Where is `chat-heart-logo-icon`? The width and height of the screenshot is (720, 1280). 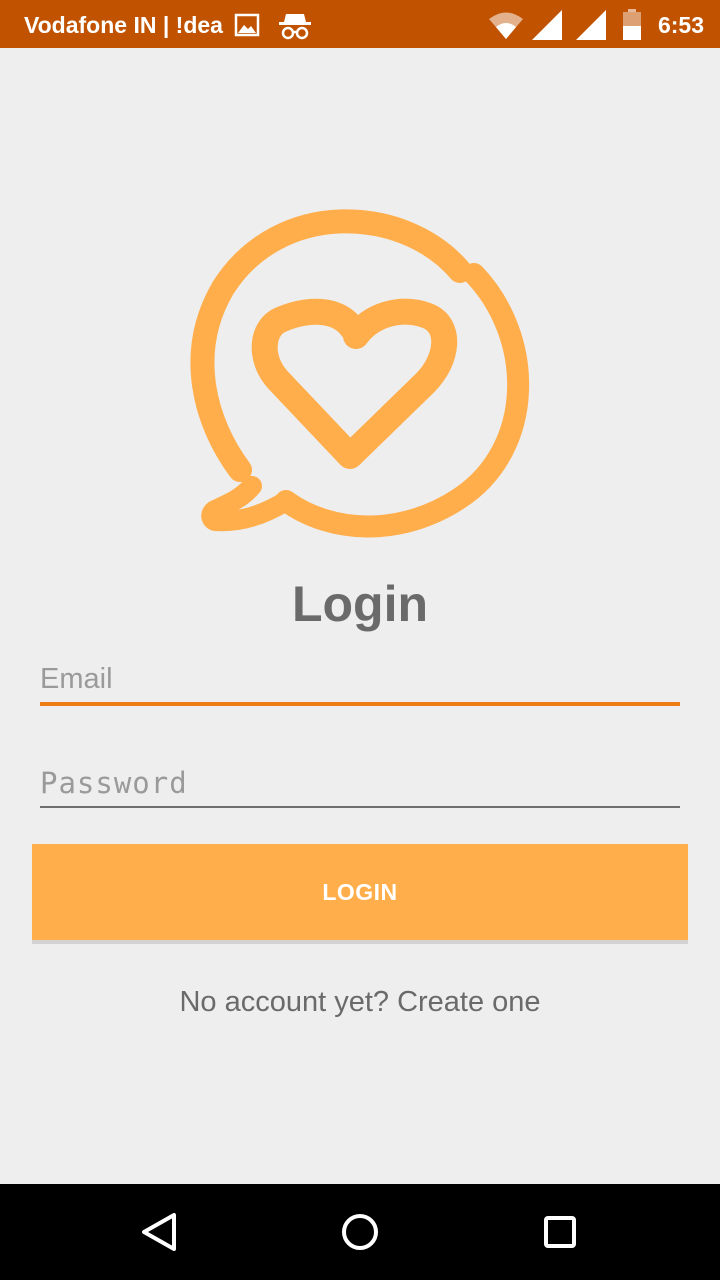 chat-heart-logo-icon is located at coordinates (360, 373).